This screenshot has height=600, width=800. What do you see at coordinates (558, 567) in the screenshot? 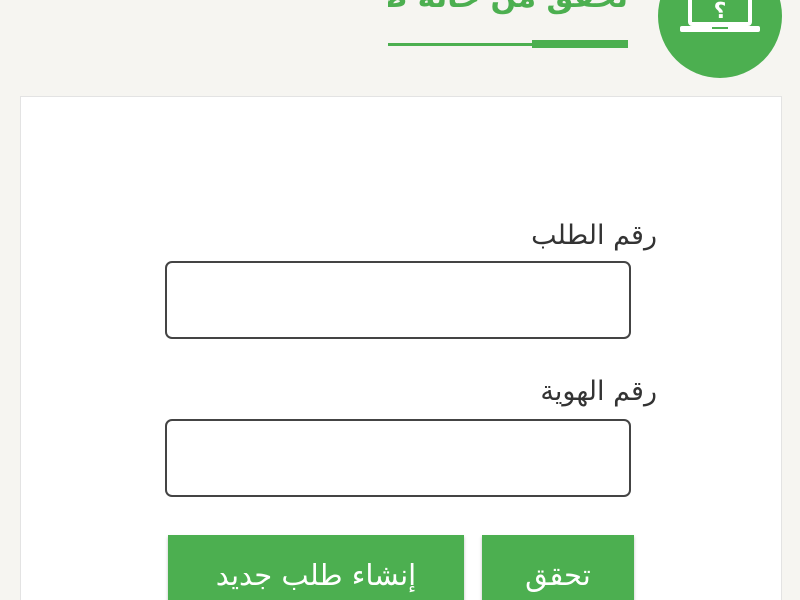
I see `check-button: تحقق` at bounding box center [558, 567].